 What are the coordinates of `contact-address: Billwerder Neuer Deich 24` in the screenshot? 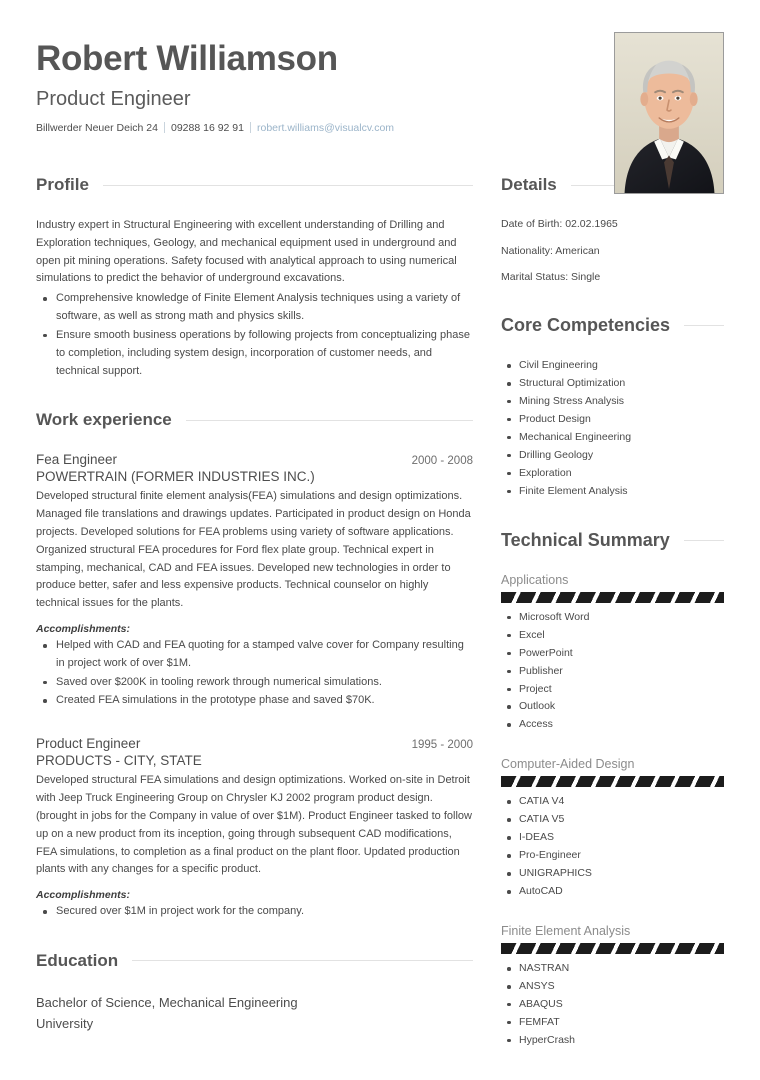 It's located at (97, 127).